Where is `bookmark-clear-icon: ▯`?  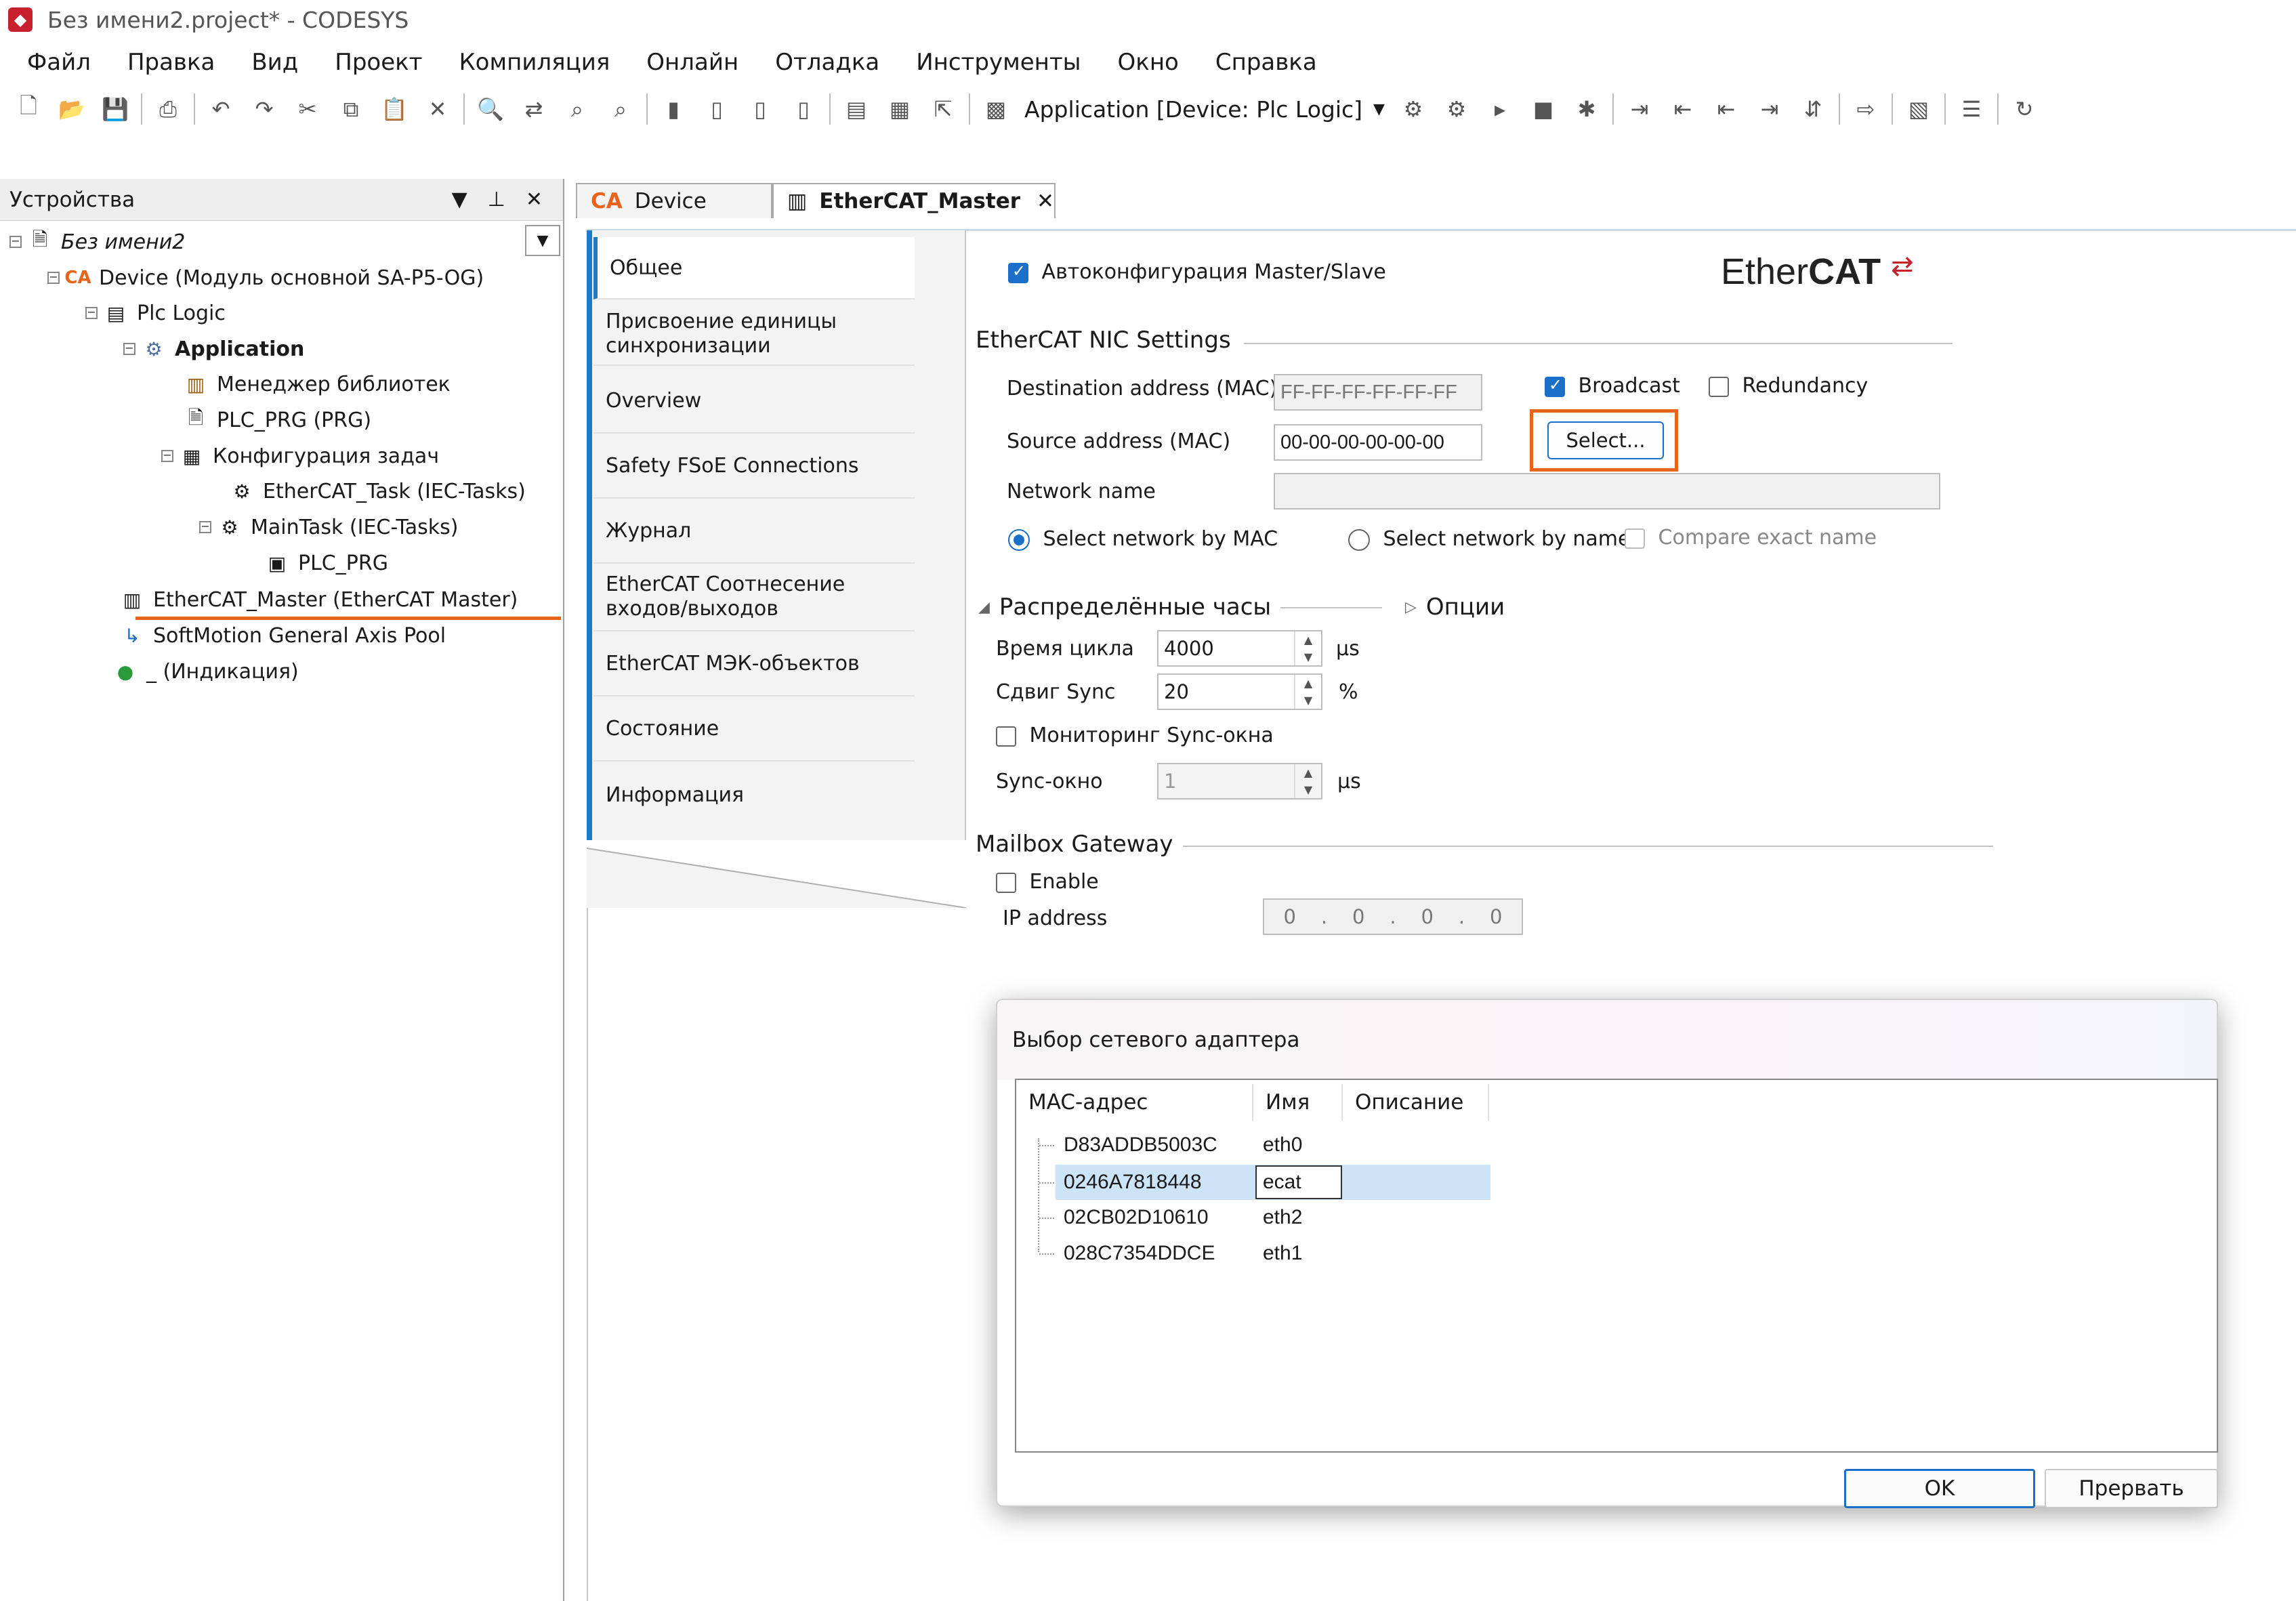
bookmark-clear-icon: ▯ is located at coordinates (803, 109).